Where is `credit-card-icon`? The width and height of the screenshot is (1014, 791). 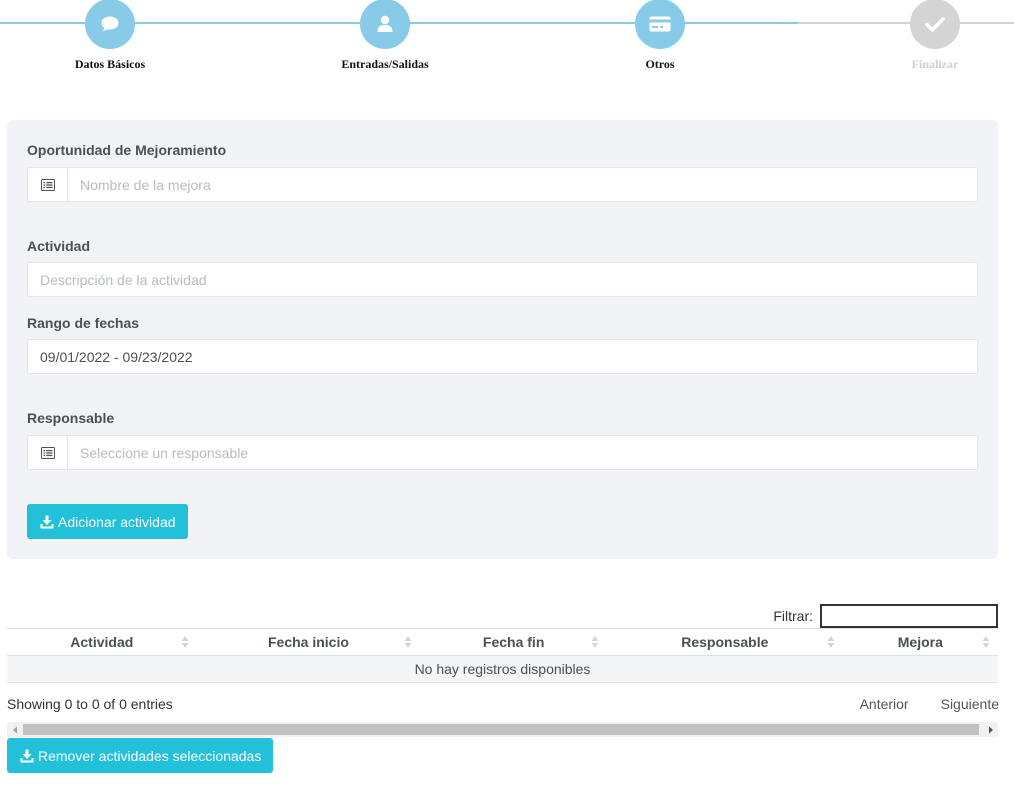
credit-card-icon is located at coordinates (660, 24).